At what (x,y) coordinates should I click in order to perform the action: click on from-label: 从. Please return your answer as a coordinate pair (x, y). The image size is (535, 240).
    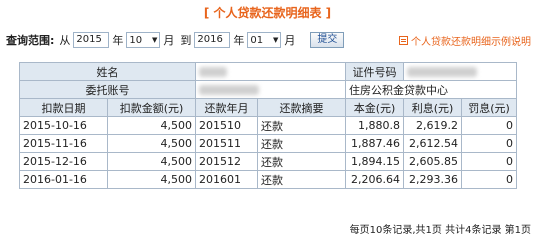
    Looking at the image, I should click on (65, 40).